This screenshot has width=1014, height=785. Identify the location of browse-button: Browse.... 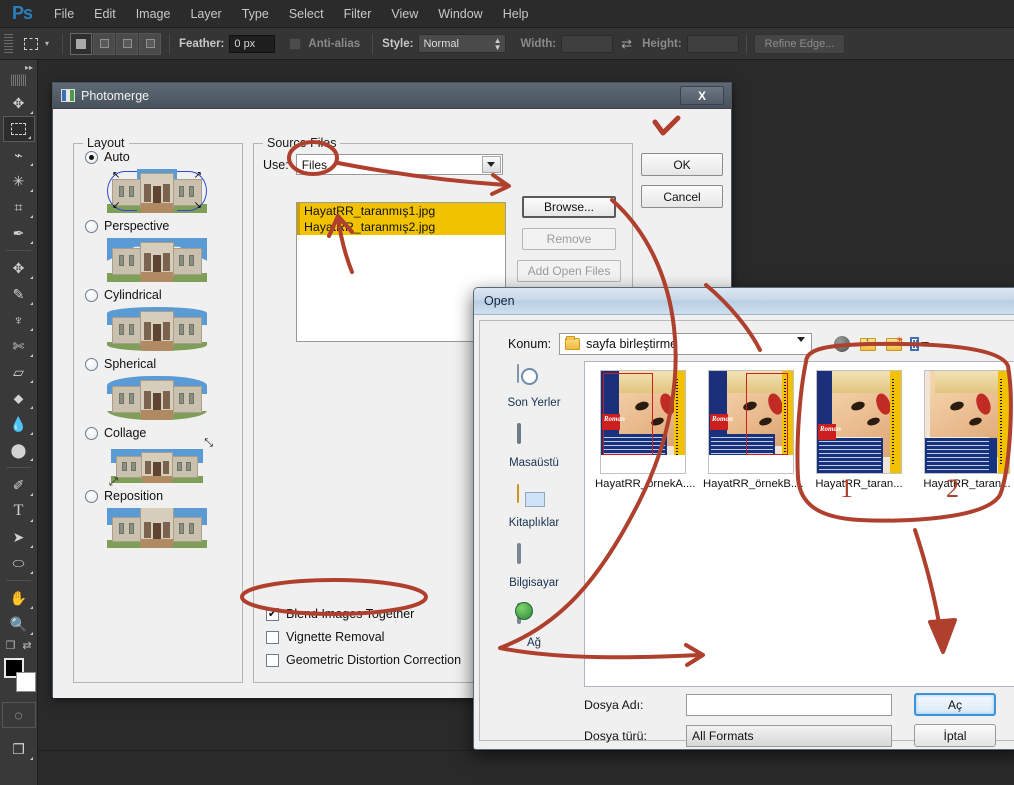
(569, 207).